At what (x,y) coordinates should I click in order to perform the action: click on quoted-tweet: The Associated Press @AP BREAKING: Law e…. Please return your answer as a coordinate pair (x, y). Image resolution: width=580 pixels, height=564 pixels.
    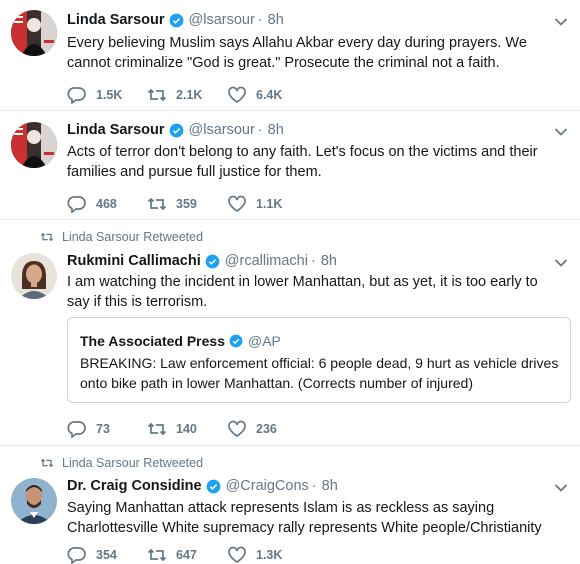
    Looking at the image, I should click on (319, 360).